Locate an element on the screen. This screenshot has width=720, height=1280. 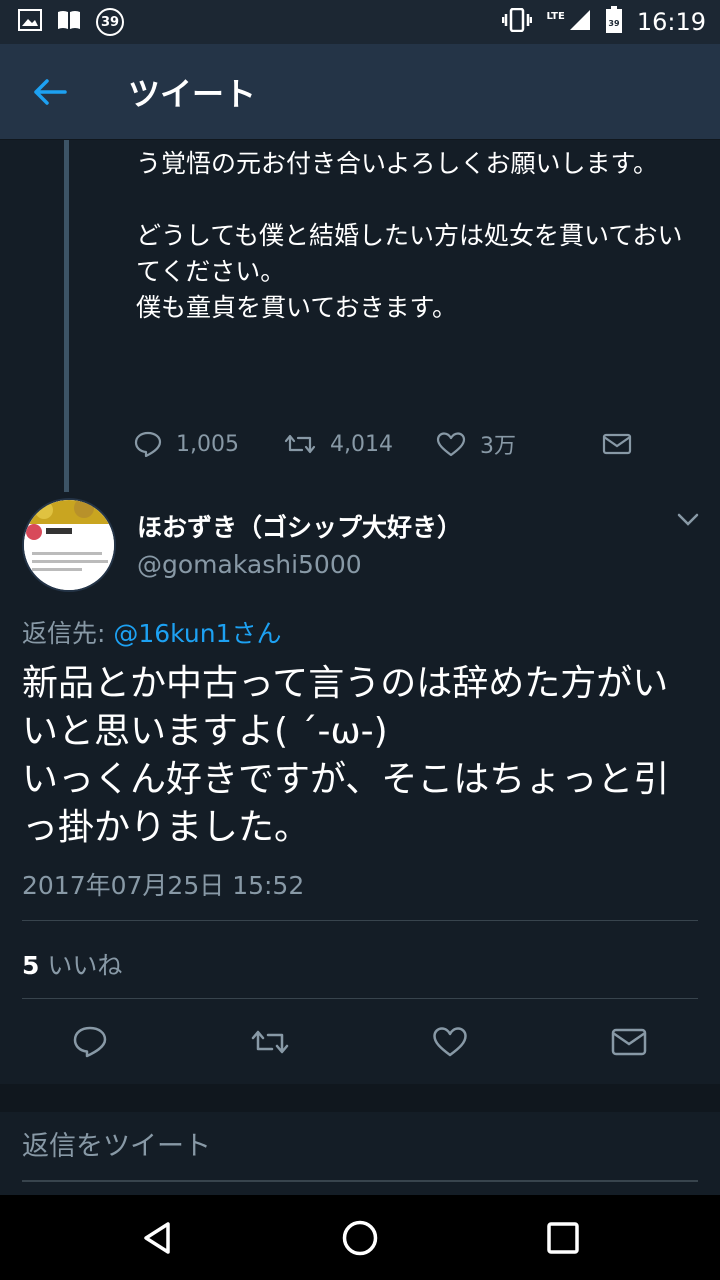
retweet-count: 4,014 is located at coordinates (361, 444).